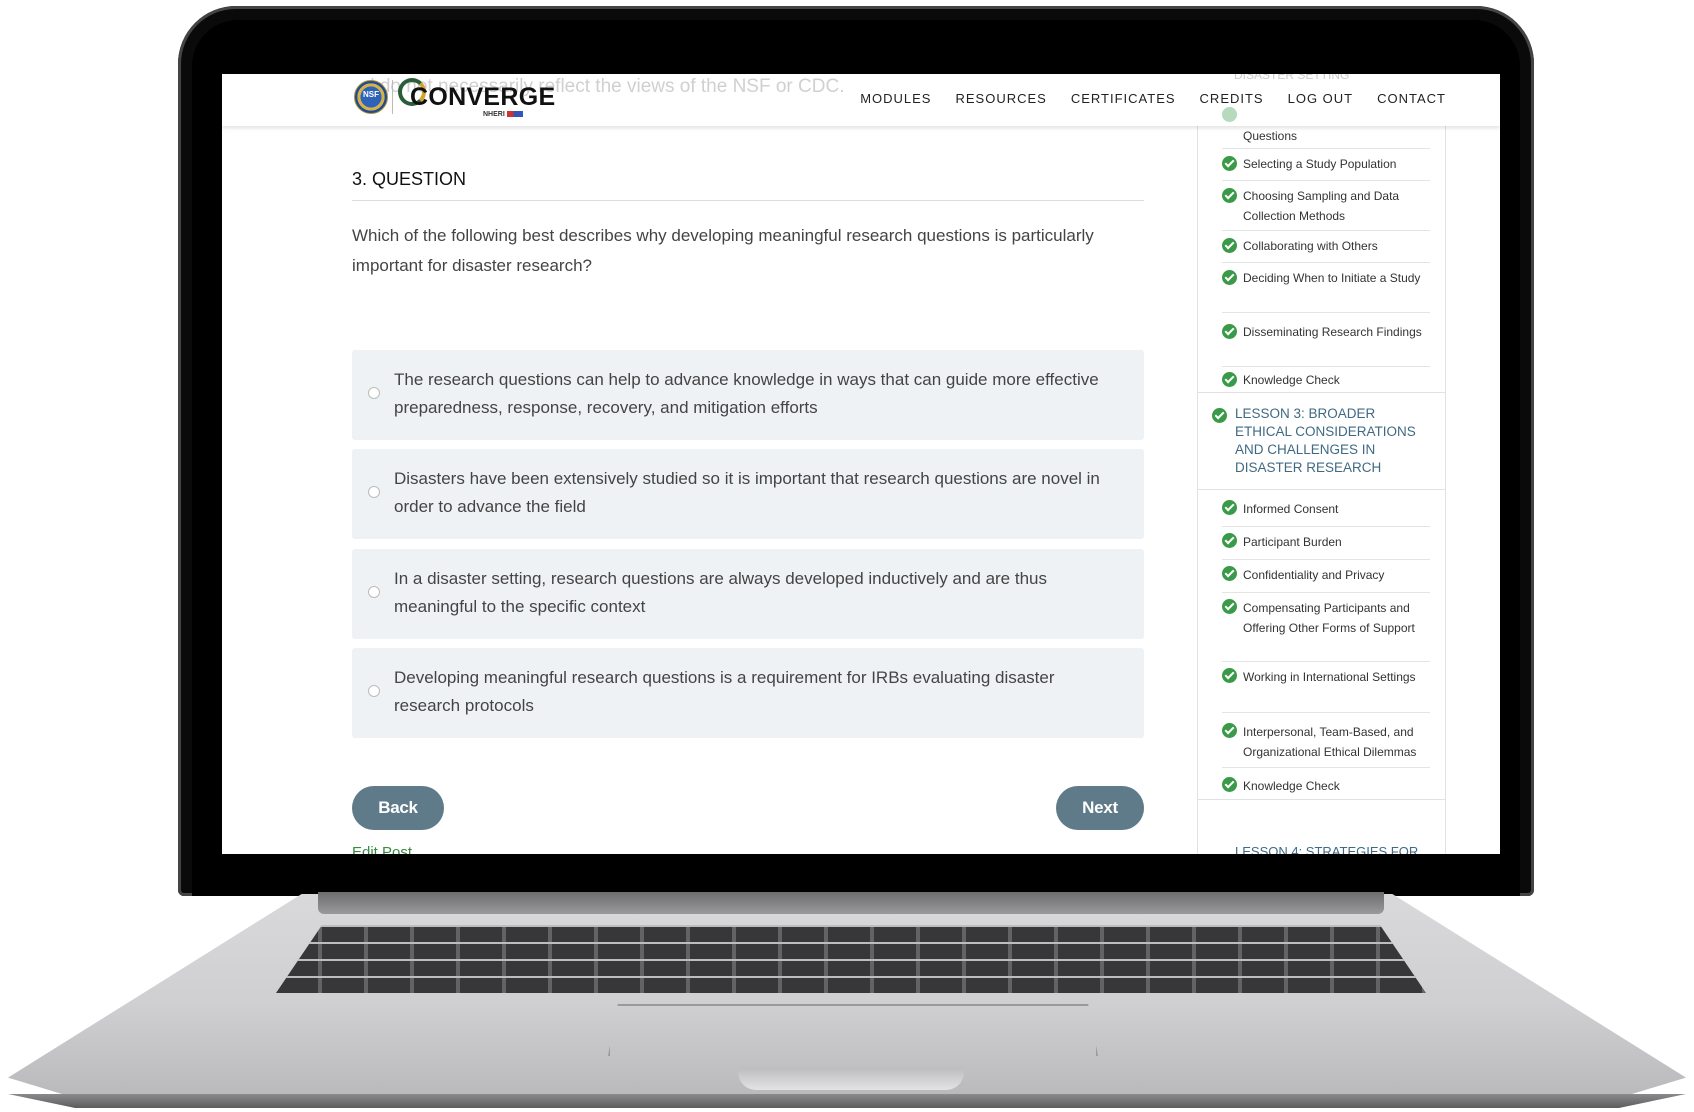 This screenshot has height=1112, width=1694. I want to click on keyboard-rows, so click(851, 959).